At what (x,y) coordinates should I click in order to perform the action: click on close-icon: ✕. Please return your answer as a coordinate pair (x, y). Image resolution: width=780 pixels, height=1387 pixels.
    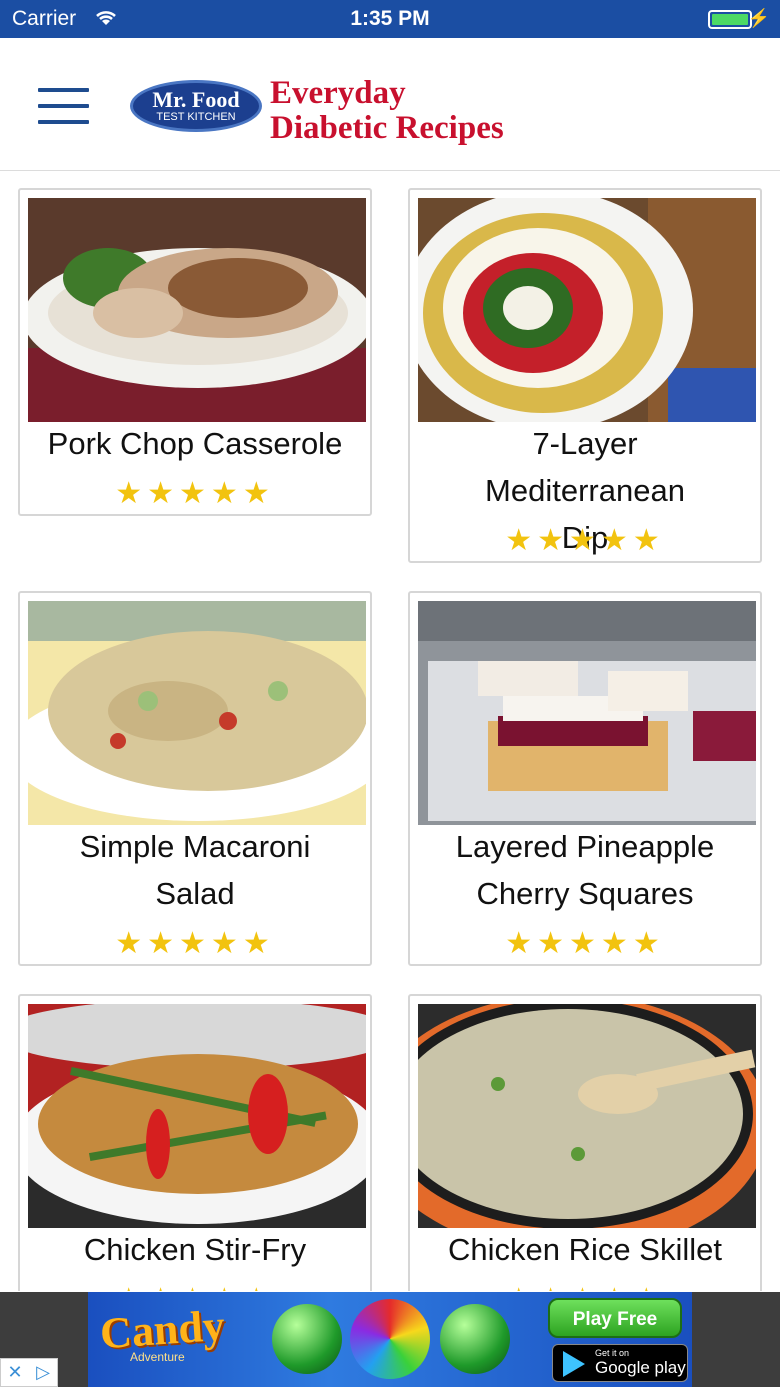
    Looking at the image, I should click on (15, 1372).